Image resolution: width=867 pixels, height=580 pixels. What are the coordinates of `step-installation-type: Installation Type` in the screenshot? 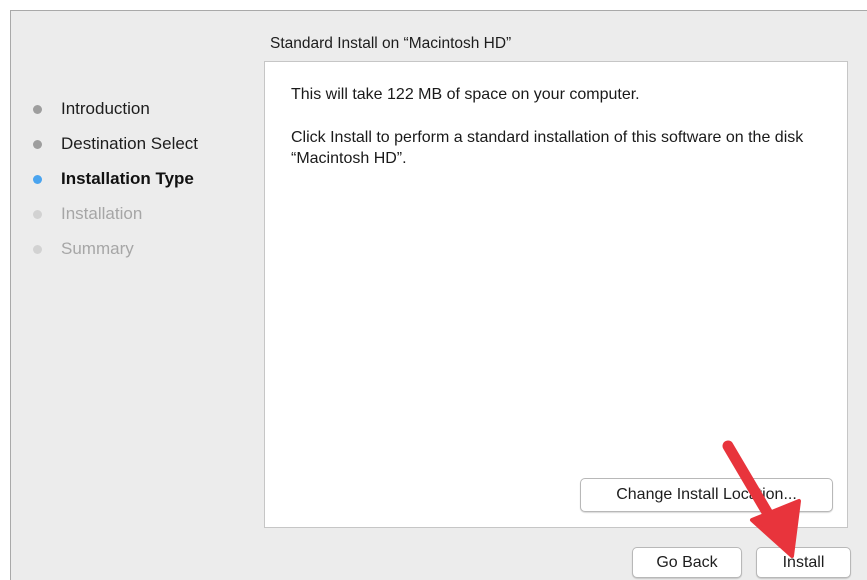 It's located at (131, 178).